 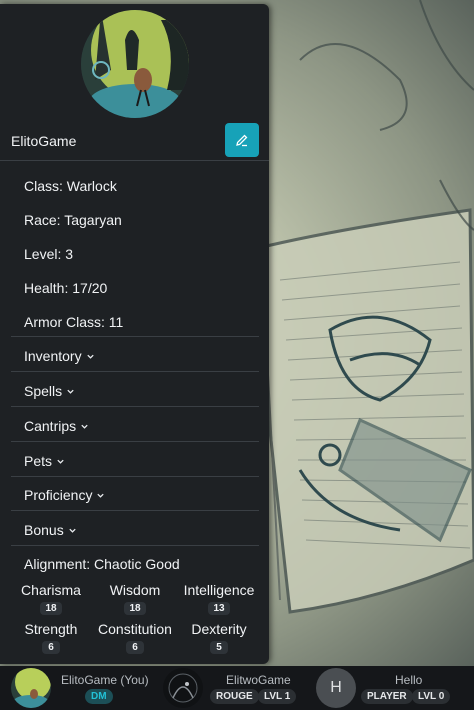 I want to click on ability-value: 5, so click(x=219, y=647).